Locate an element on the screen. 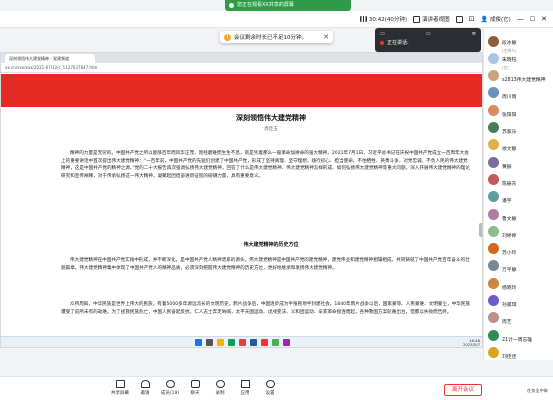  participant-text: 杨晓玲 is located at coordinates (509, 283).